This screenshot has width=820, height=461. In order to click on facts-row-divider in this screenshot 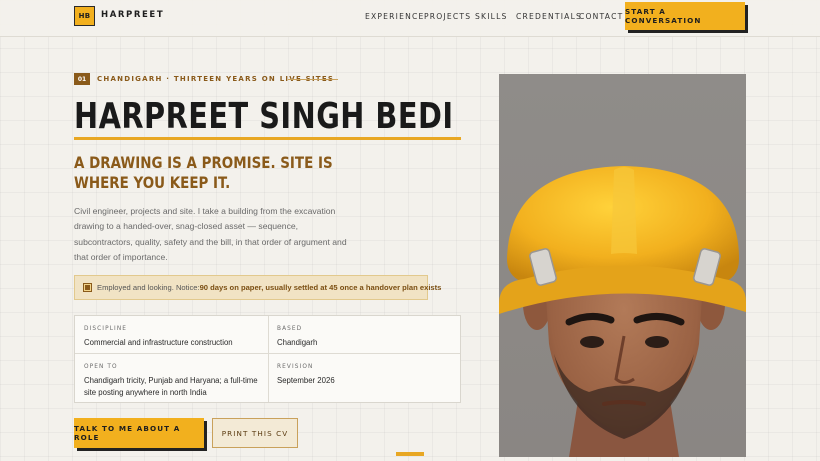, I will do `click(267, 353)`.